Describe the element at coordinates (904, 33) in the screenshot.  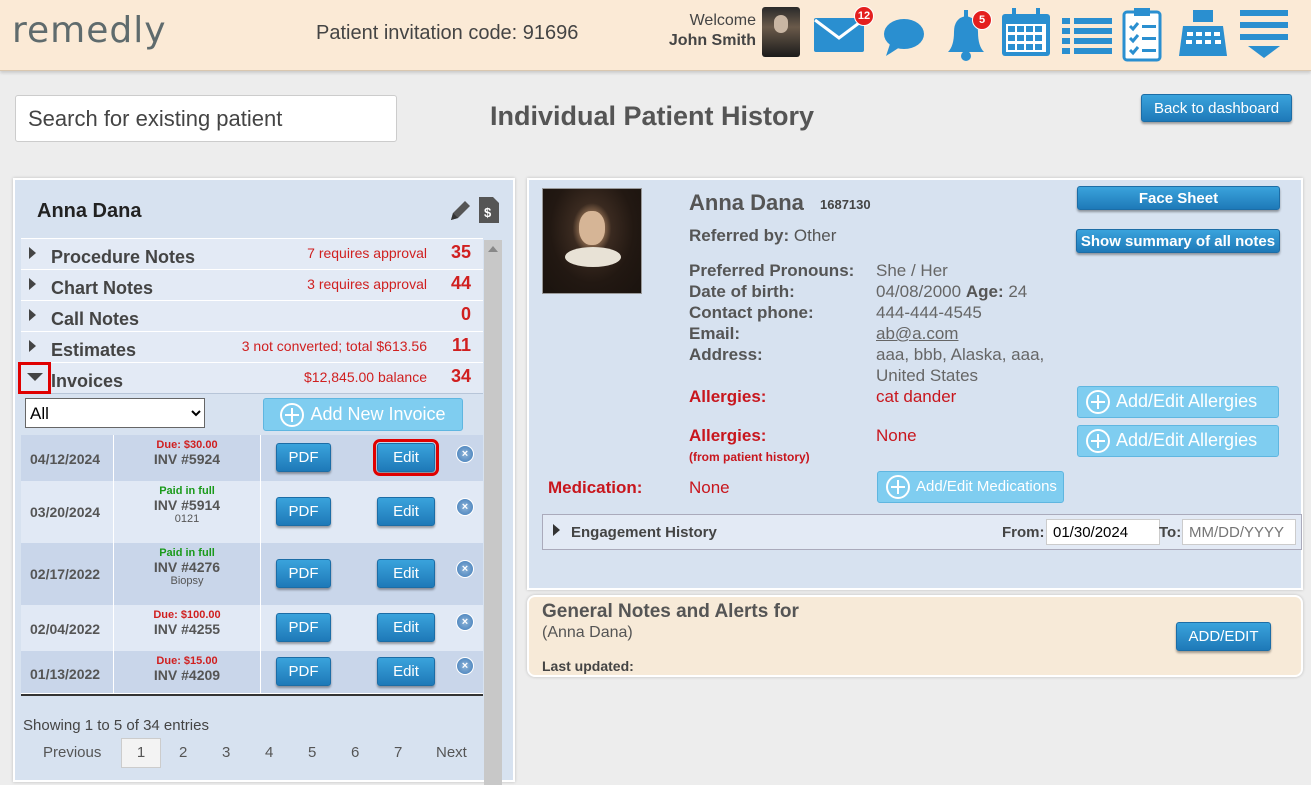
I see `chat-icon` at that location.